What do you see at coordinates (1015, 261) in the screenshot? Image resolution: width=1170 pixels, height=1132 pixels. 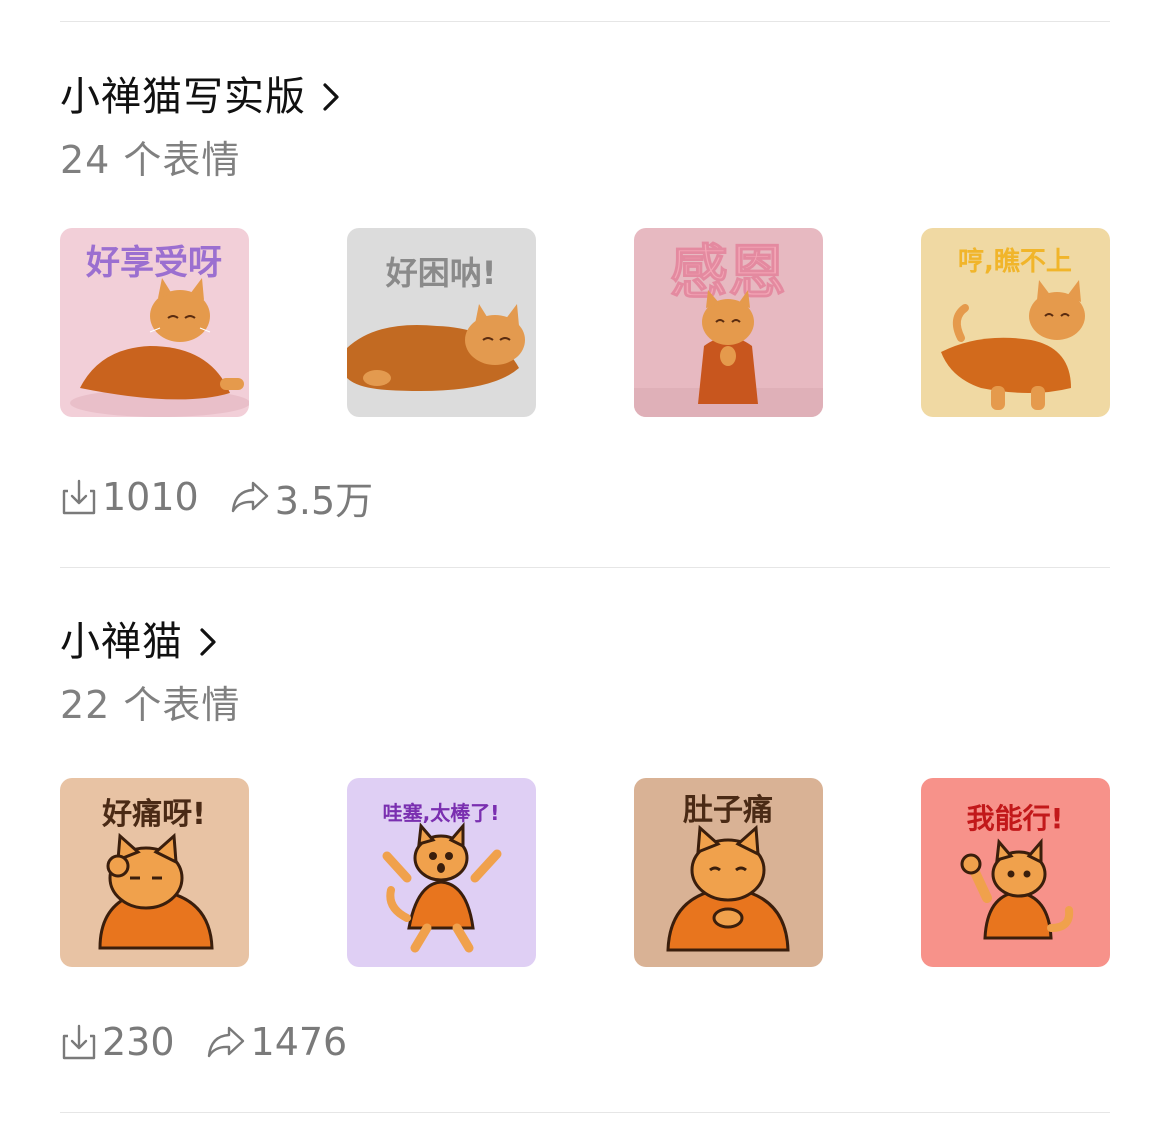 I see `sticker-caption: 哼,瞧不上` at bounding box center [1015, 261].